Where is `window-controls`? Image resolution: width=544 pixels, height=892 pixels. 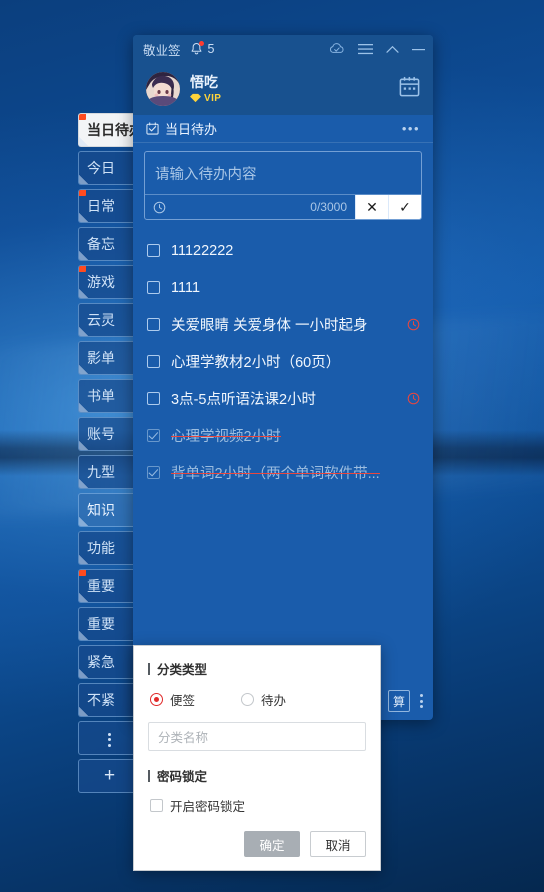 window-controls is located at coordinates (377, 49).